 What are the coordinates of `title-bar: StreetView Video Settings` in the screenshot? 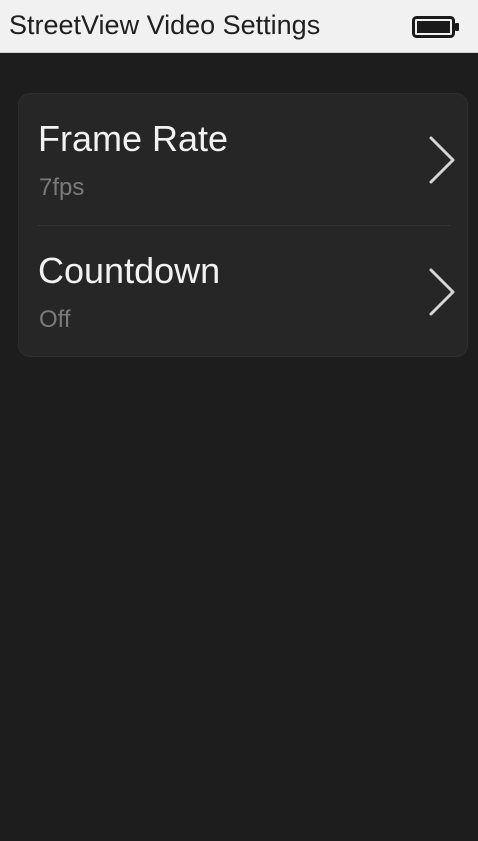 It's located at (239, 26).